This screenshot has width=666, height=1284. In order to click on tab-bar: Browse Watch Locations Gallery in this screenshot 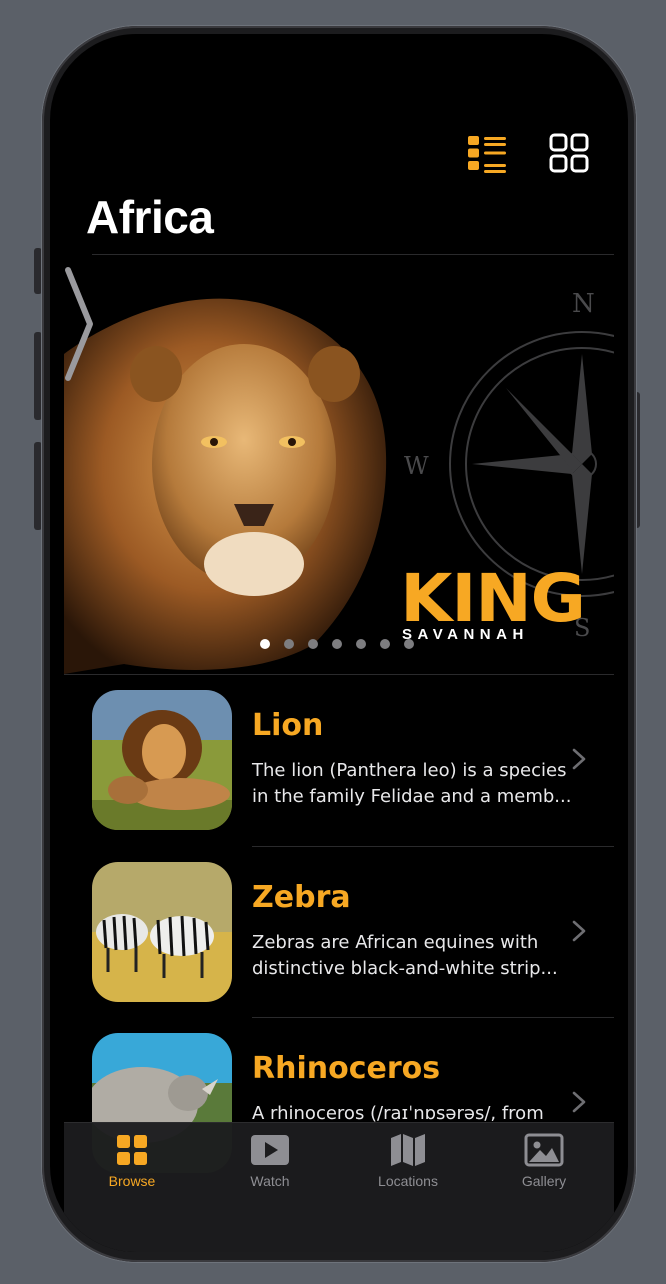, I will do `click(339, 1187)`.